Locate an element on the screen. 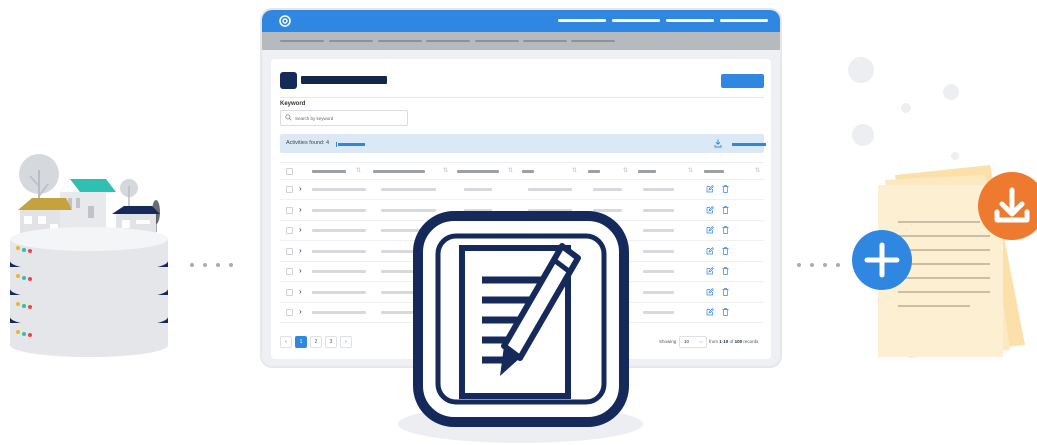  pagination-prev: ‹ is located at coordinates (286, 342).